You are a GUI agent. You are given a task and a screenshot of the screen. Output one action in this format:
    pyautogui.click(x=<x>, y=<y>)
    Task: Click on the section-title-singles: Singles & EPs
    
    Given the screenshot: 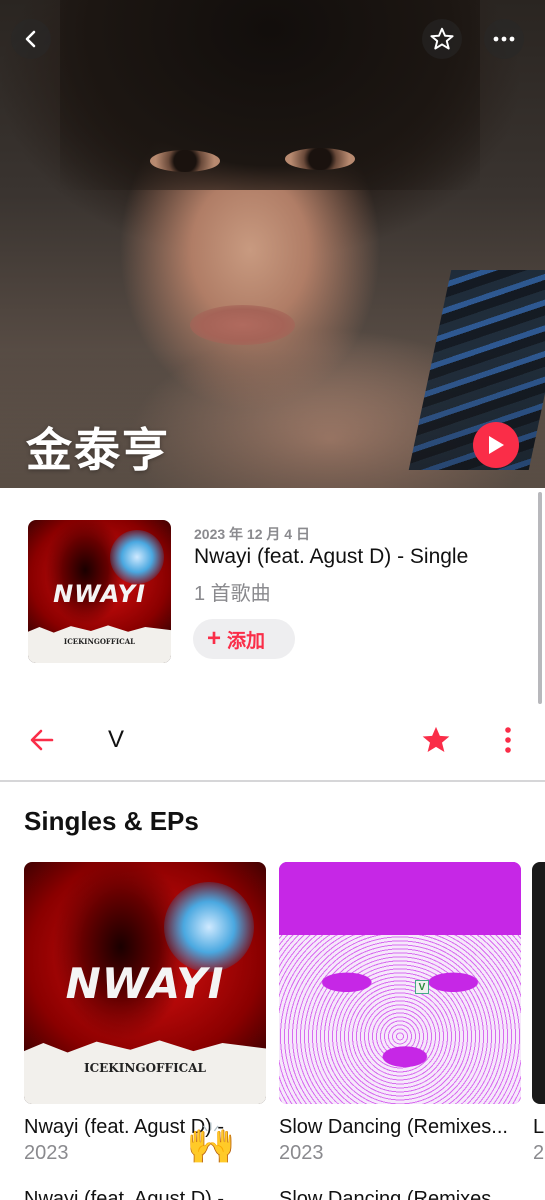 What is the action you would take?
    pyautogui.click(x=111, y=821)
    